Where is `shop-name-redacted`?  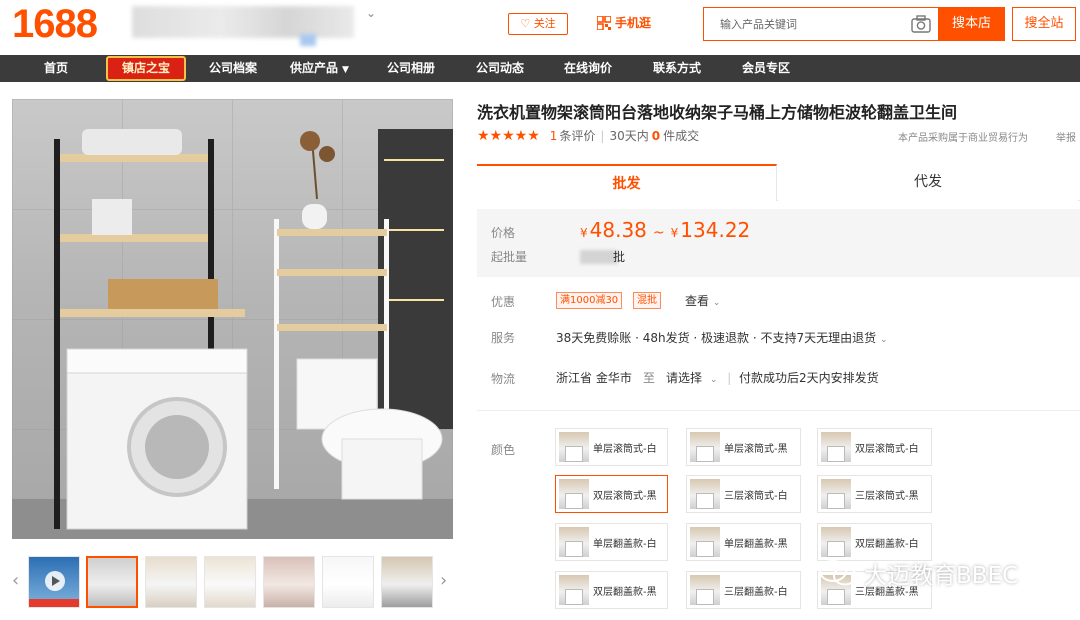
shop-name-redacted is located at coordinates (243, 22).